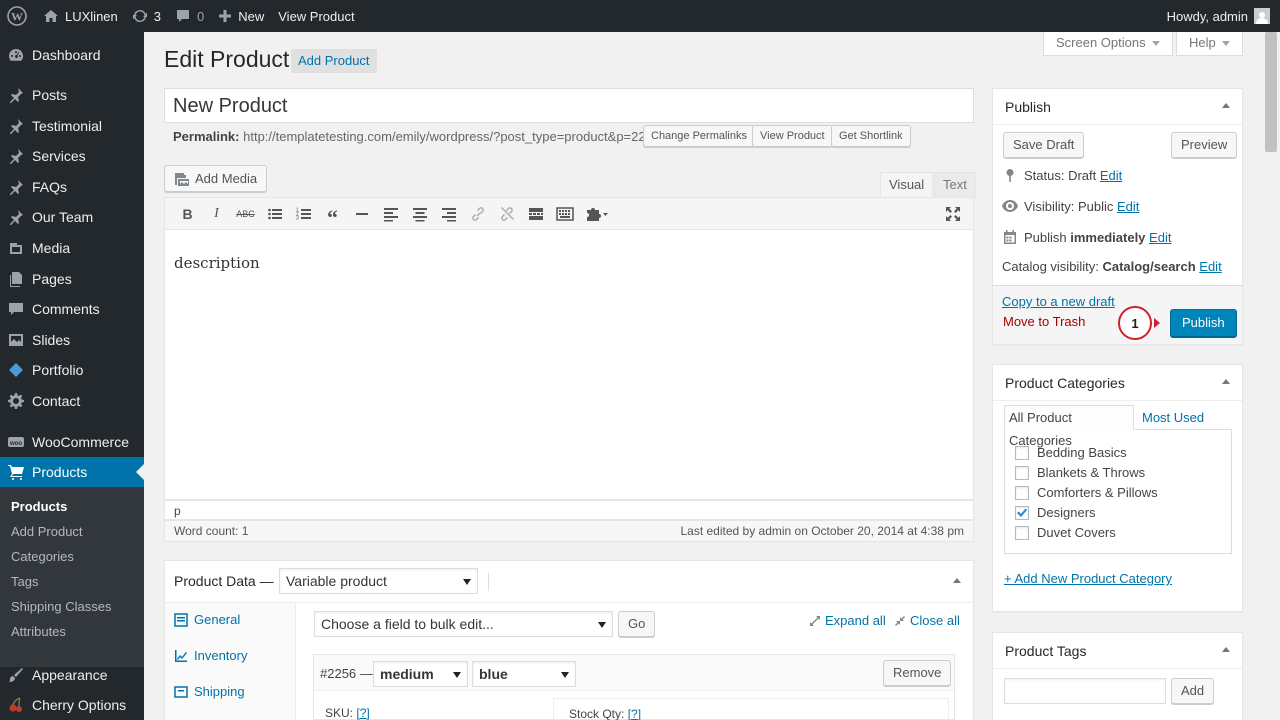 This screenshot has width=1280, height=720. I want to click on go-button: Go, so click(637, 624).